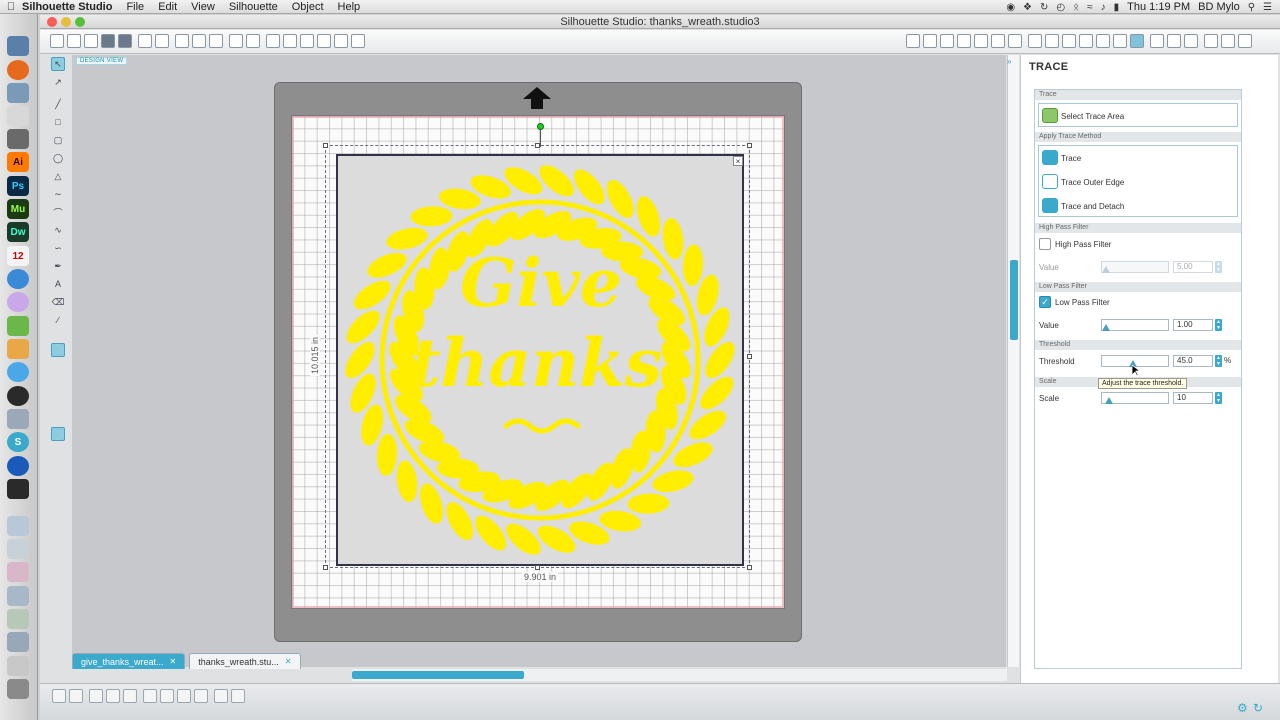 Image resolution: width=1280 pixels, height=720 pixels. Describe the element at coordinates (58, 230) in the screenshot. I see `freehand-tool-icon: ∿` at that location.